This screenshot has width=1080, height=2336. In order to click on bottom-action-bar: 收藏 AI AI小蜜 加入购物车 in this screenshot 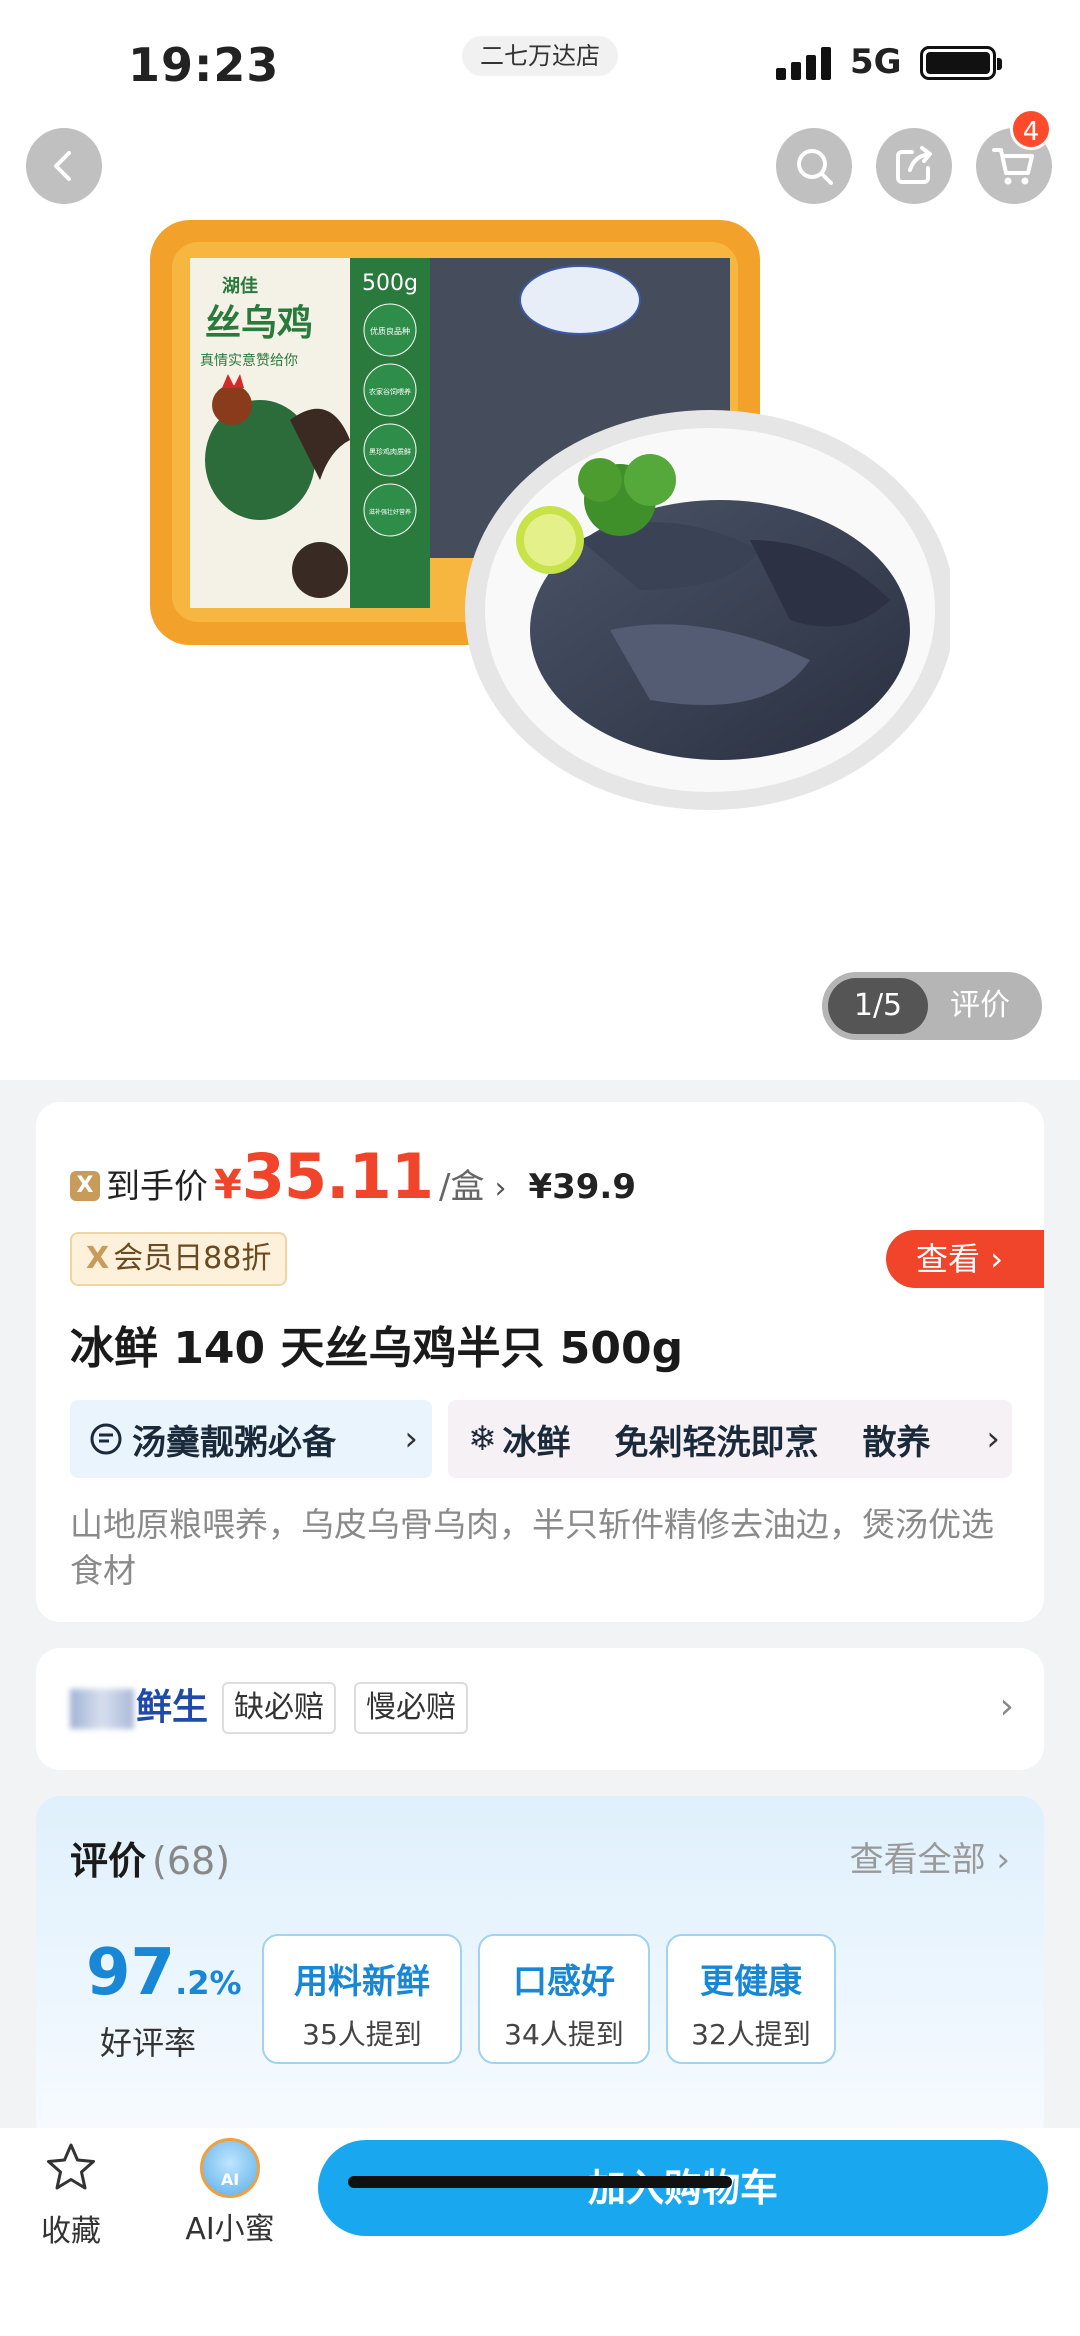, I will do `click(540, 2232)`.